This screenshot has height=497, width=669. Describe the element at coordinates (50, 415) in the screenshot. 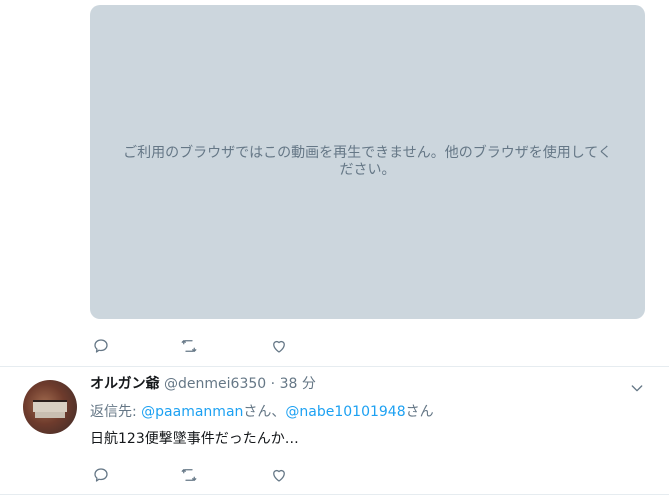

I see `avatar-organ-keys-lower` at that location.